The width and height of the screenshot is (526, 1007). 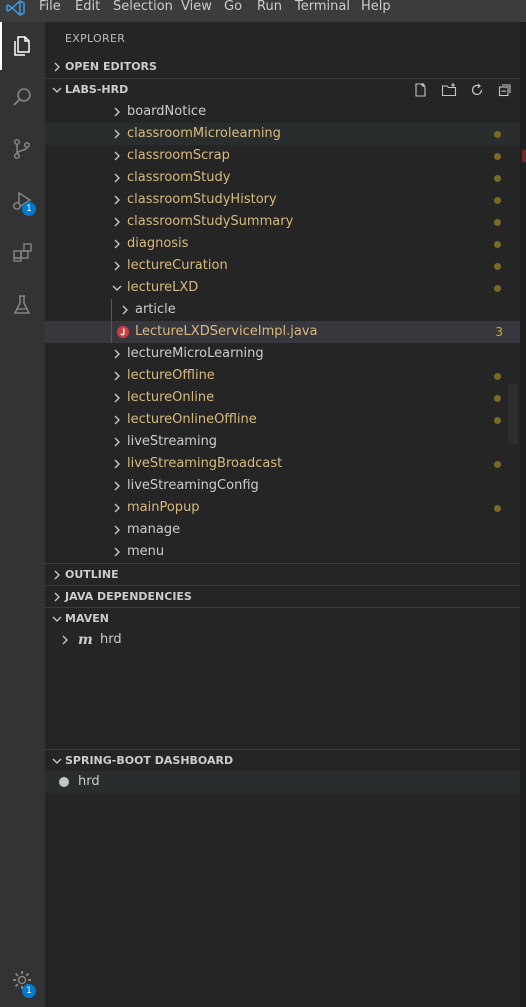 What do you see at coordinates (513, 414) in the screenshot?
I see `scrollbar-thumb` at bounding box center [513, 414].